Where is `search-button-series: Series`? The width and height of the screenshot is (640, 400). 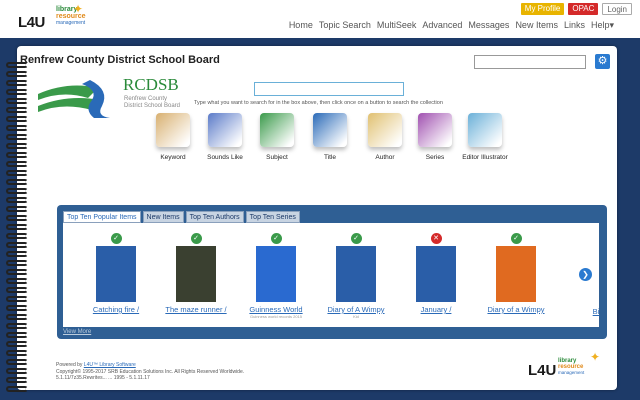
search-button-series: Series is located at coordinates (435, 137).